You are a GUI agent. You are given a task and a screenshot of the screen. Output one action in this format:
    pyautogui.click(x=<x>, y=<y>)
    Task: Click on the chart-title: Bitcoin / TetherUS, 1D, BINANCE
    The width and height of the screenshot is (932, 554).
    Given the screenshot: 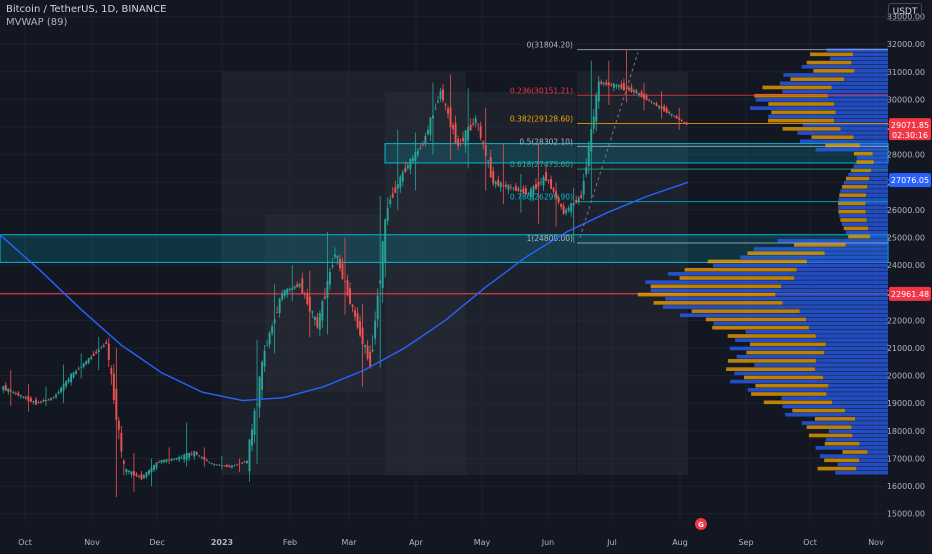 What is the action you would take?
    pyautogui.click(x=86, y=9)
    